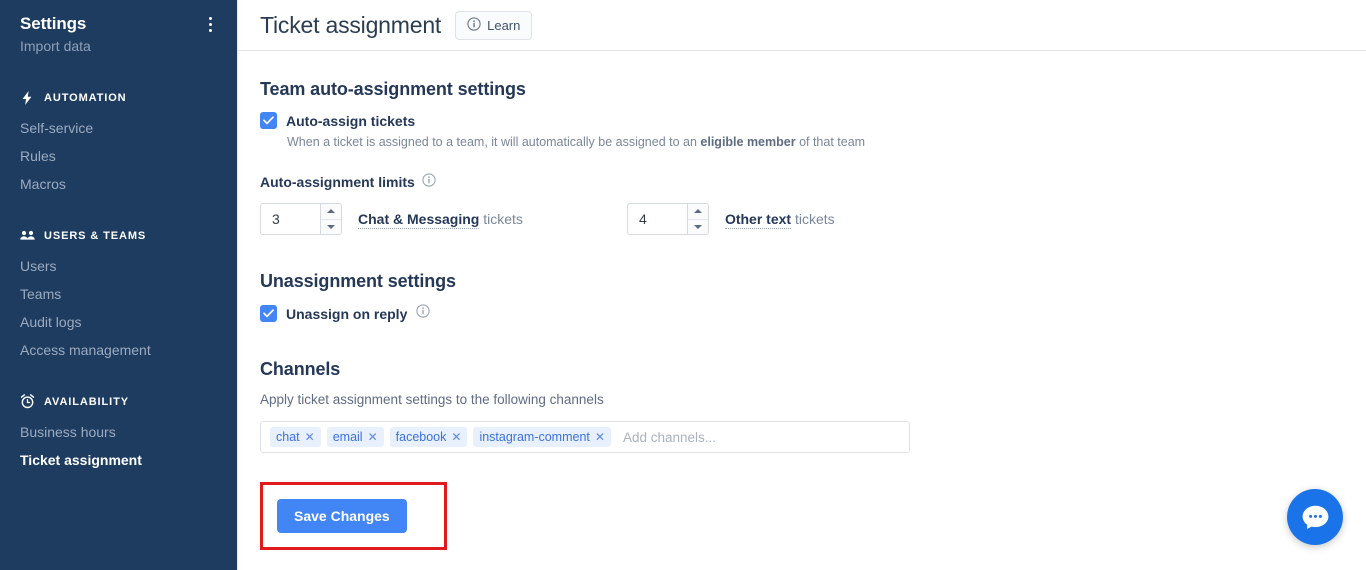  Describe the element at coordinates (118, 460) in the screenshot. I see `sidebar-item-ticket-assignment: Ticket assignment` at that location.